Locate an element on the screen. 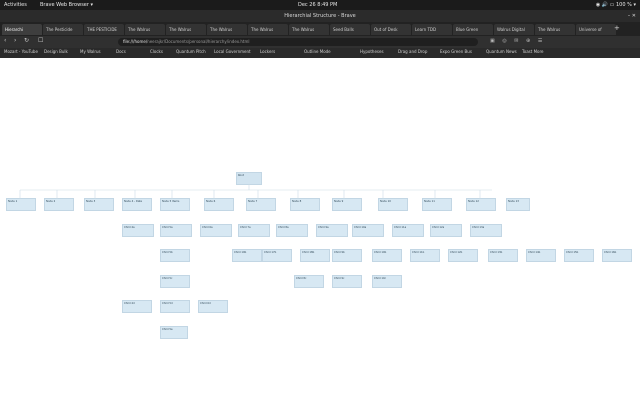  tree-connector-lines is located at coordinates (255, 191).